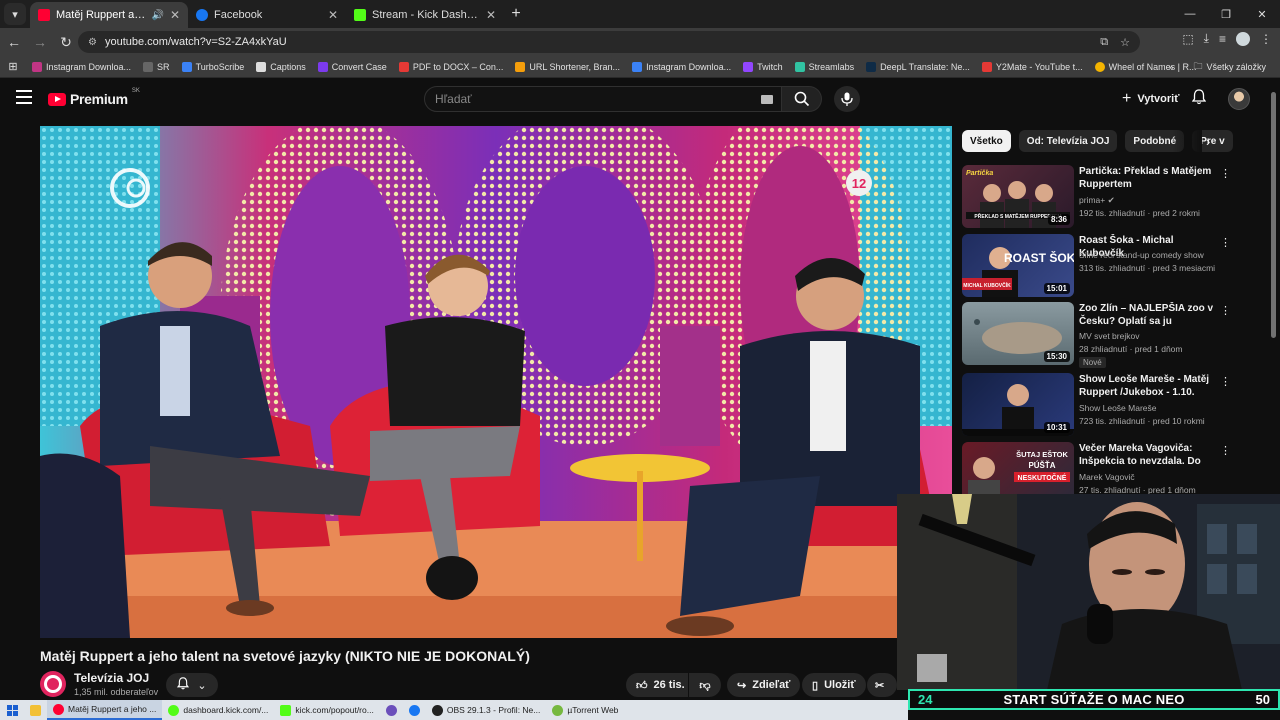 This screenshot has width=1280, height=720. What do you see at coordinates (1222, 39) in the screenshot?
I see `reading-list-icon: ≡` at bounding box center [1222, 39].